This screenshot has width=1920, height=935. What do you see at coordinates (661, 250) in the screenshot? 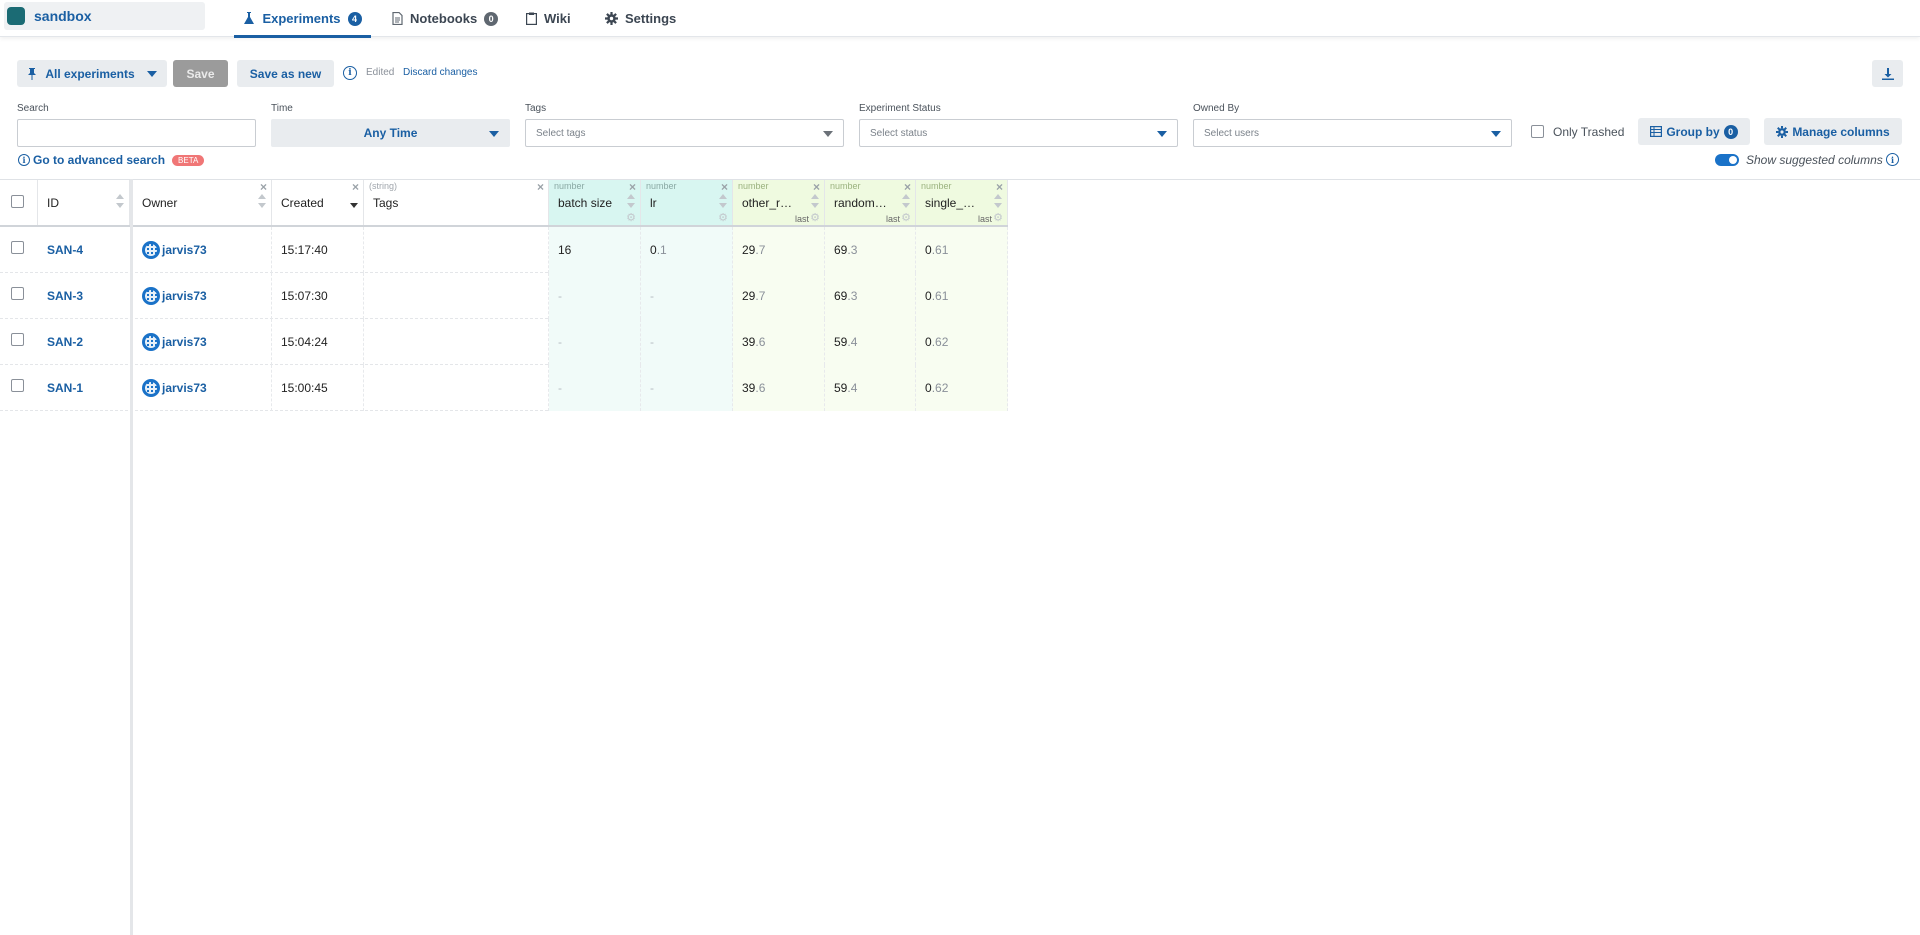
I see `lr-frac: .1` at bounding box center [661, 250].